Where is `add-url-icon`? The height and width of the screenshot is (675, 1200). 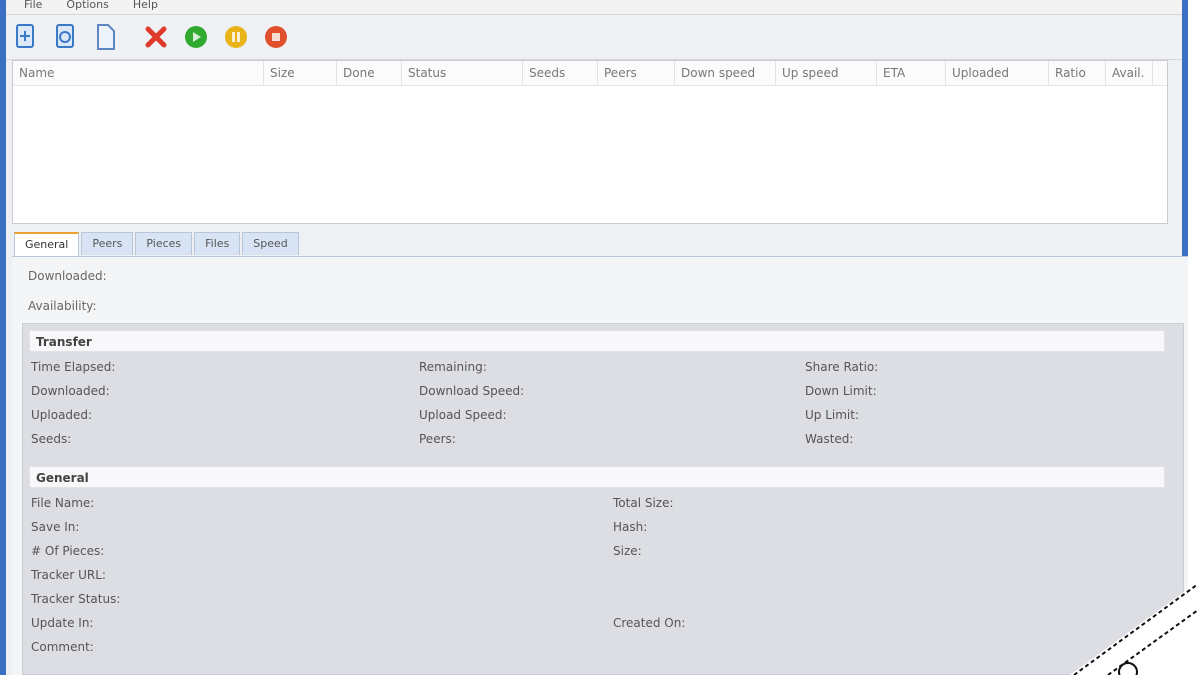 add-url-icon is located at coordinates (65, 36).